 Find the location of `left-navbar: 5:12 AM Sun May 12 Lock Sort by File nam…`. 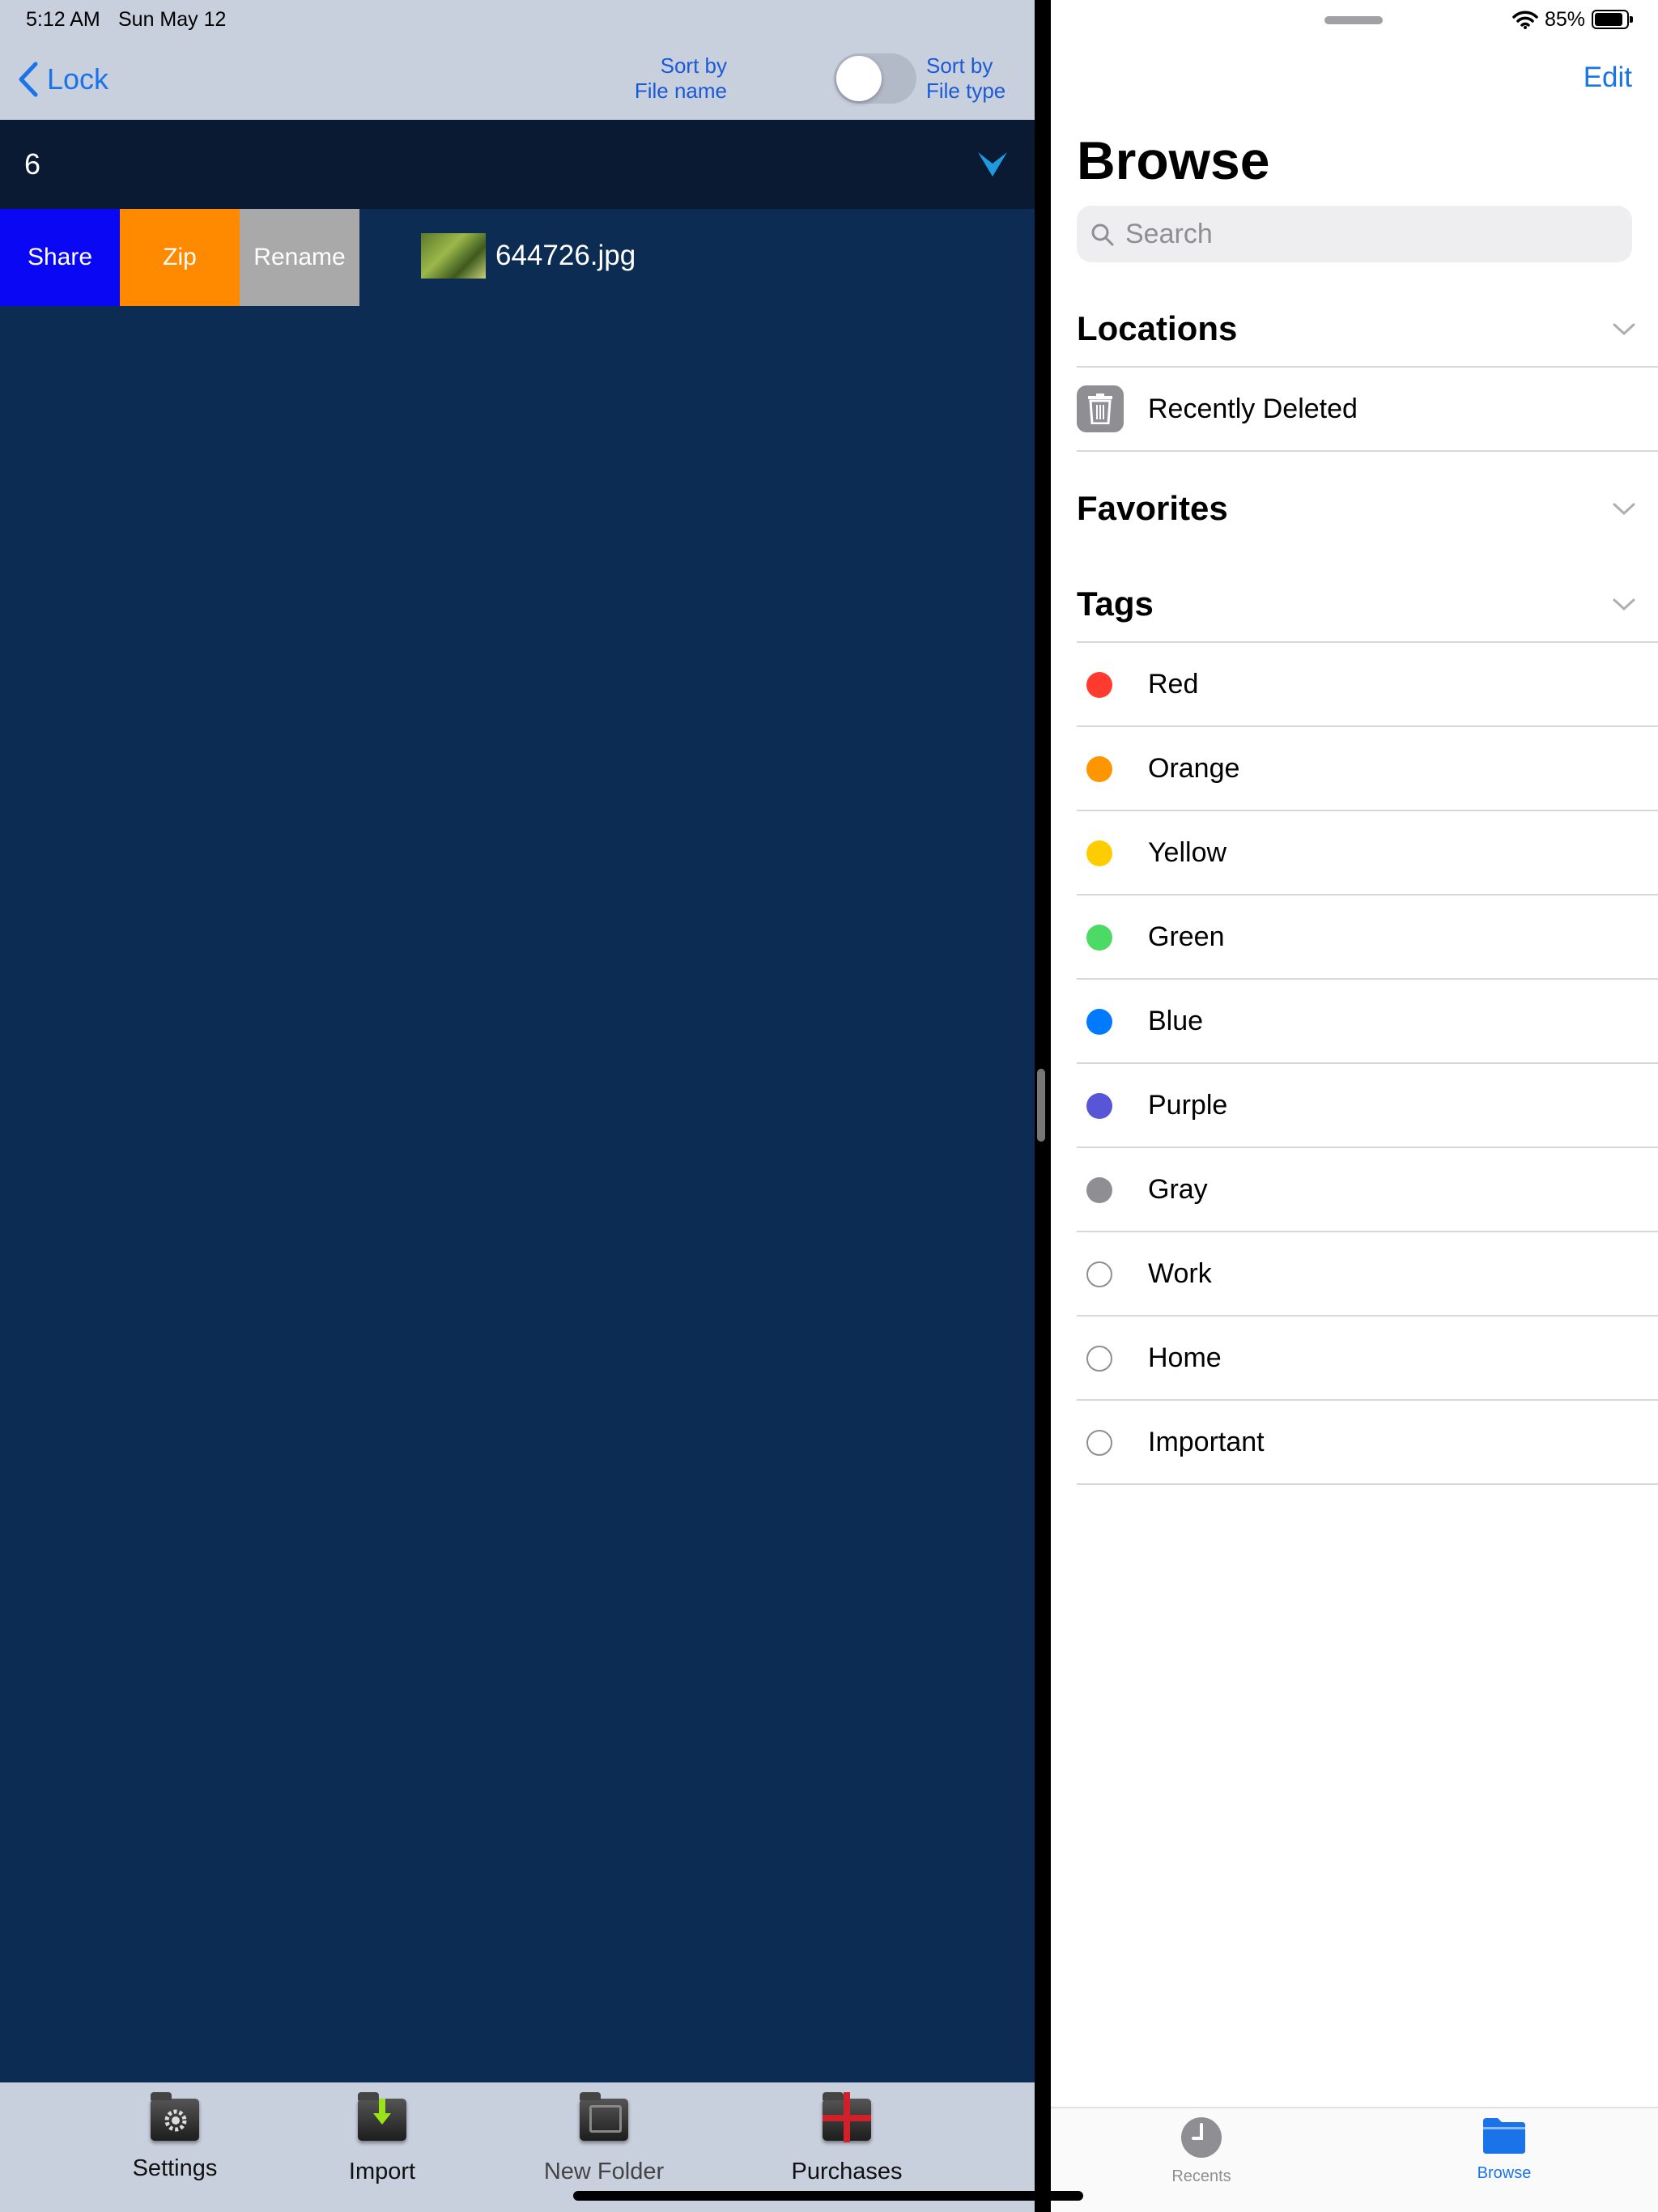

left-navbar: 5:12 AM Sun May 12 Lock Sort by File nam… is located at coordinates (517, 60).